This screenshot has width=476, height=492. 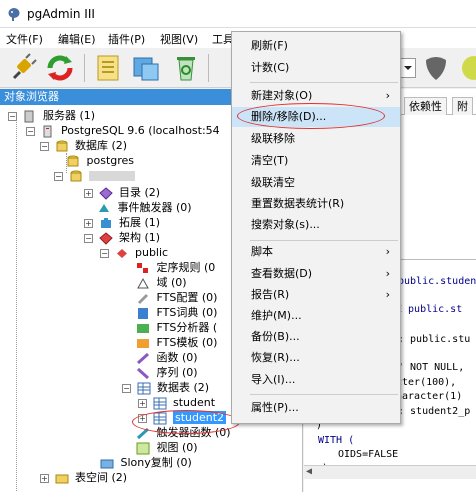 What do you see at coordinates (143, 433) in the screenshot?
I see `trigger-function-icon` at bounding box center [143, 433].